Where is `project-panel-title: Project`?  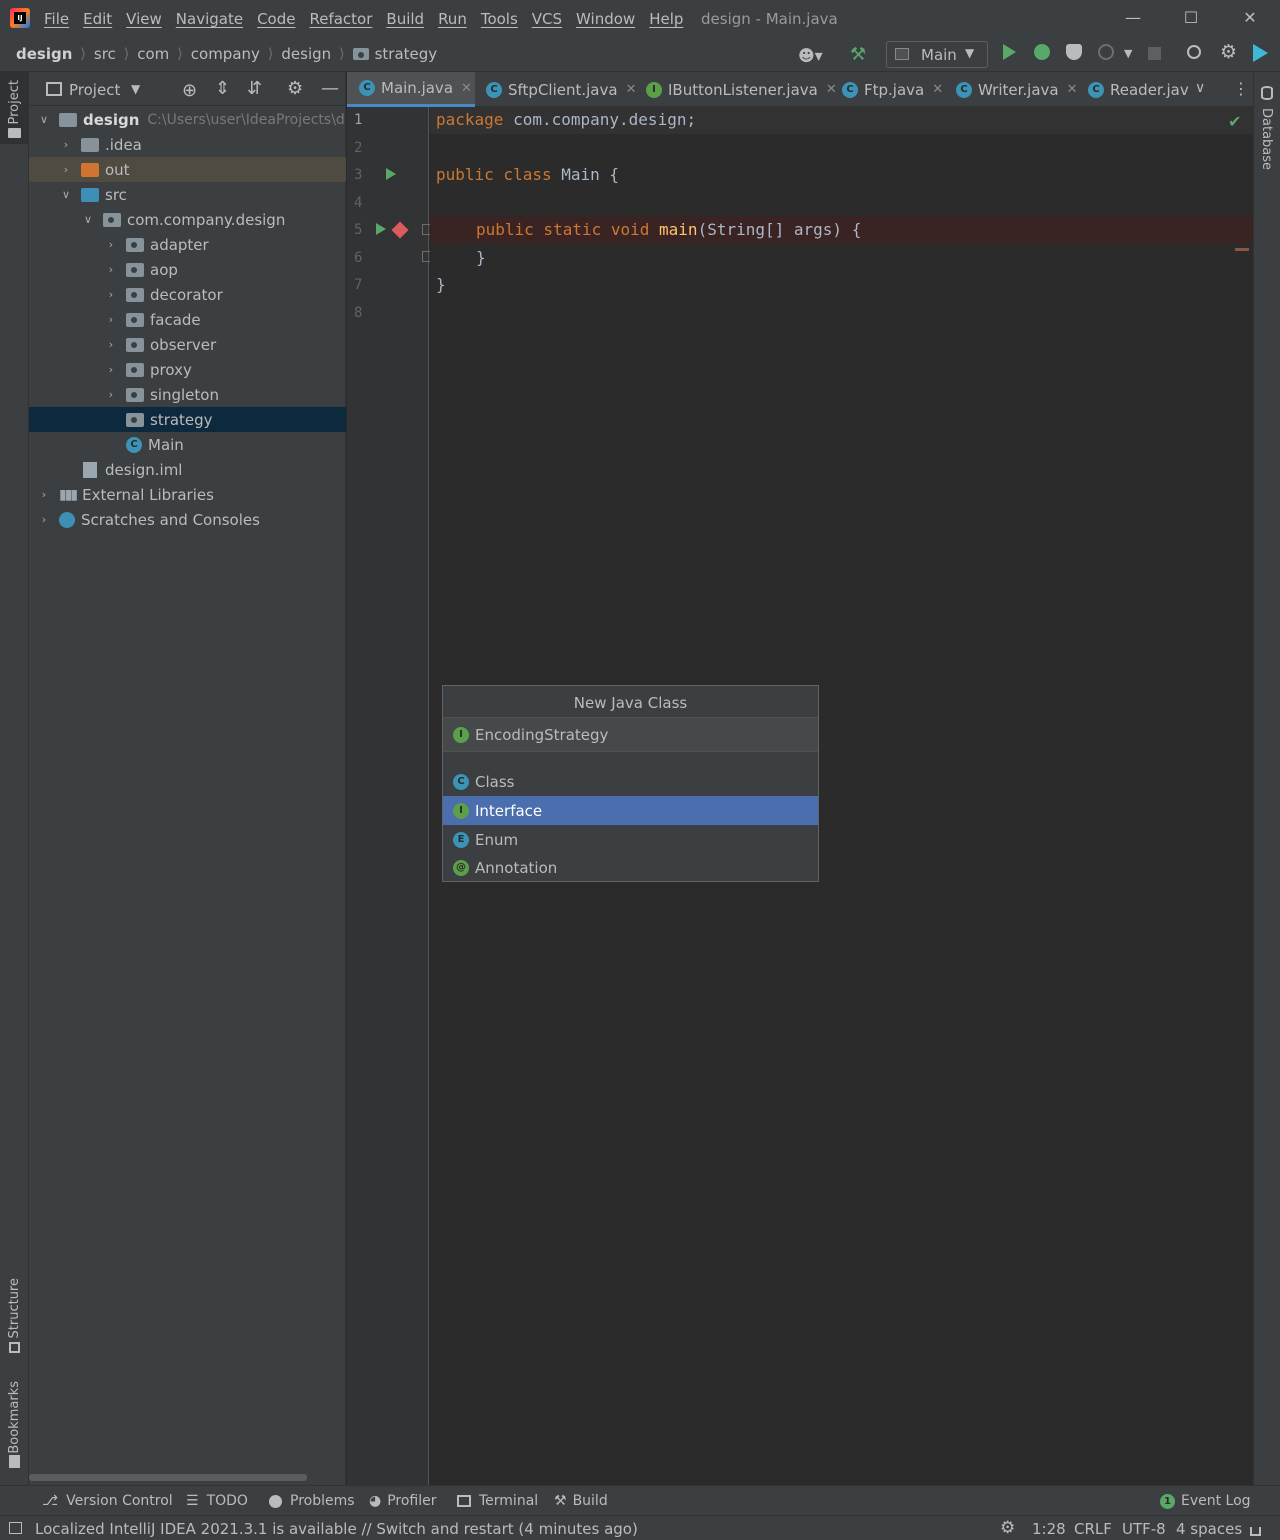 project-panel-title: Project is located at coordinates (94, 90).